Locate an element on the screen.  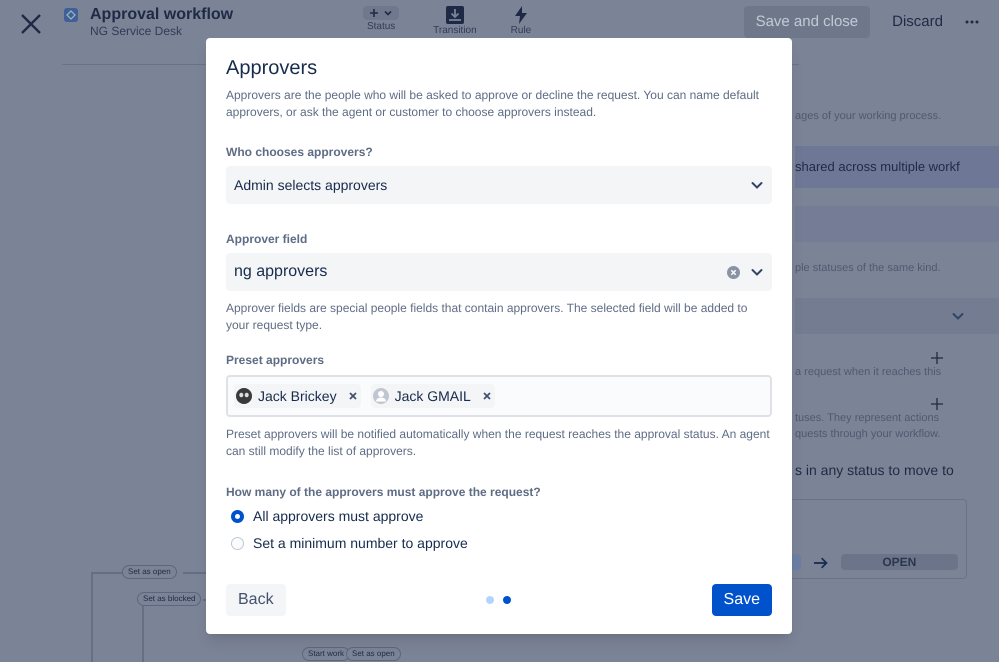
transition-node: Set as blocked is located at coordinates (169, 599).